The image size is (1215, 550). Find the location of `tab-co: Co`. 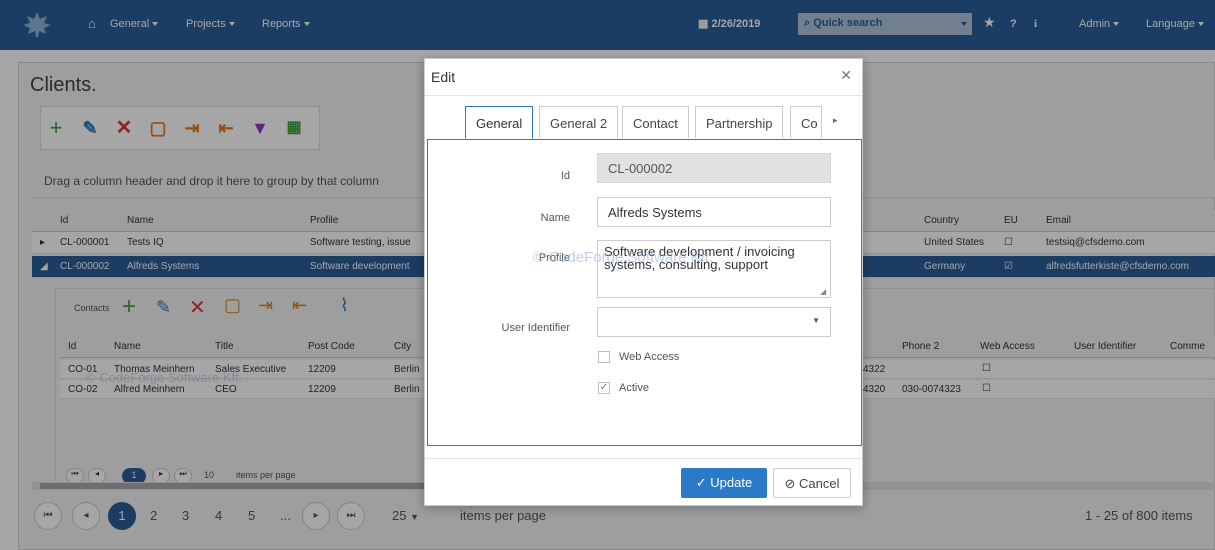

tab-co: Co is located at coordinates (806, 122).